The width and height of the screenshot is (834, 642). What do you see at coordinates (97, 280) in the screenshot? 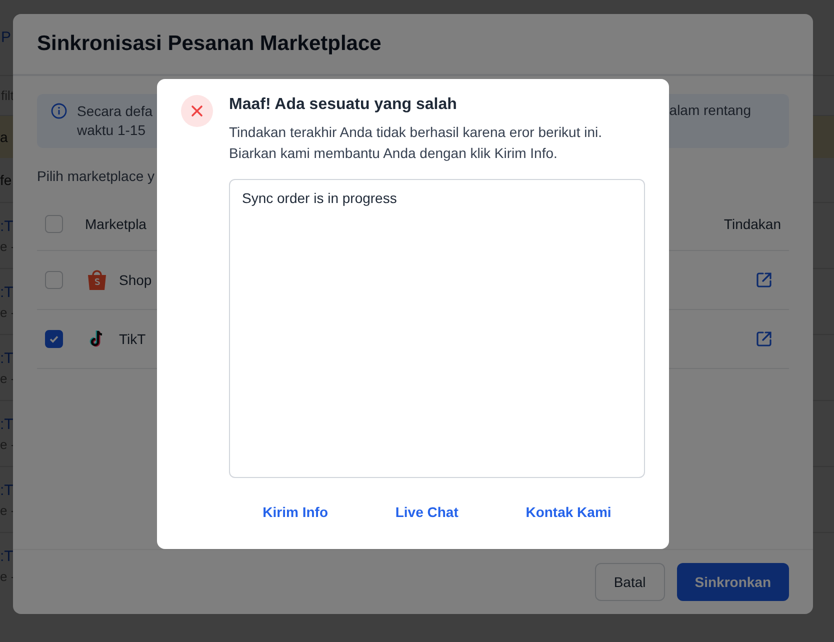
I see `shopping-bag-icon` at bounding box center [97, 280].